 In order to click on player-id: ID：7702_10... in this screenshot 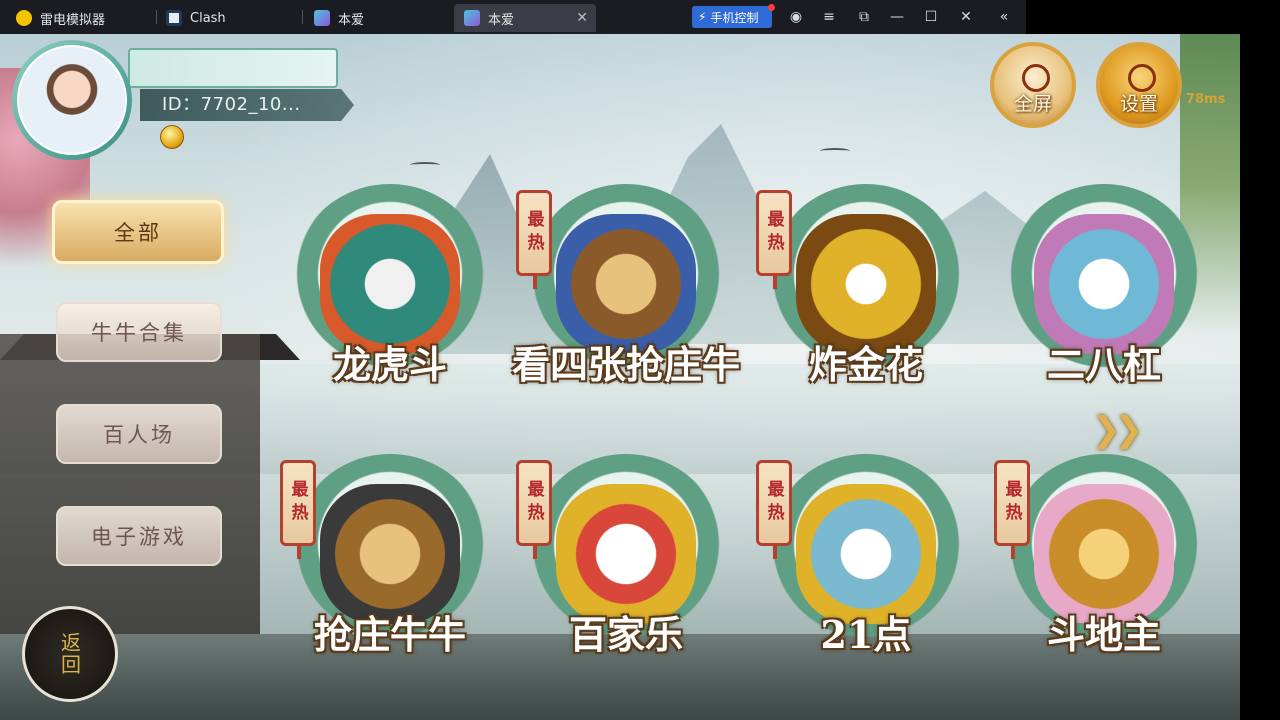, I will do `click(247, 105)`.